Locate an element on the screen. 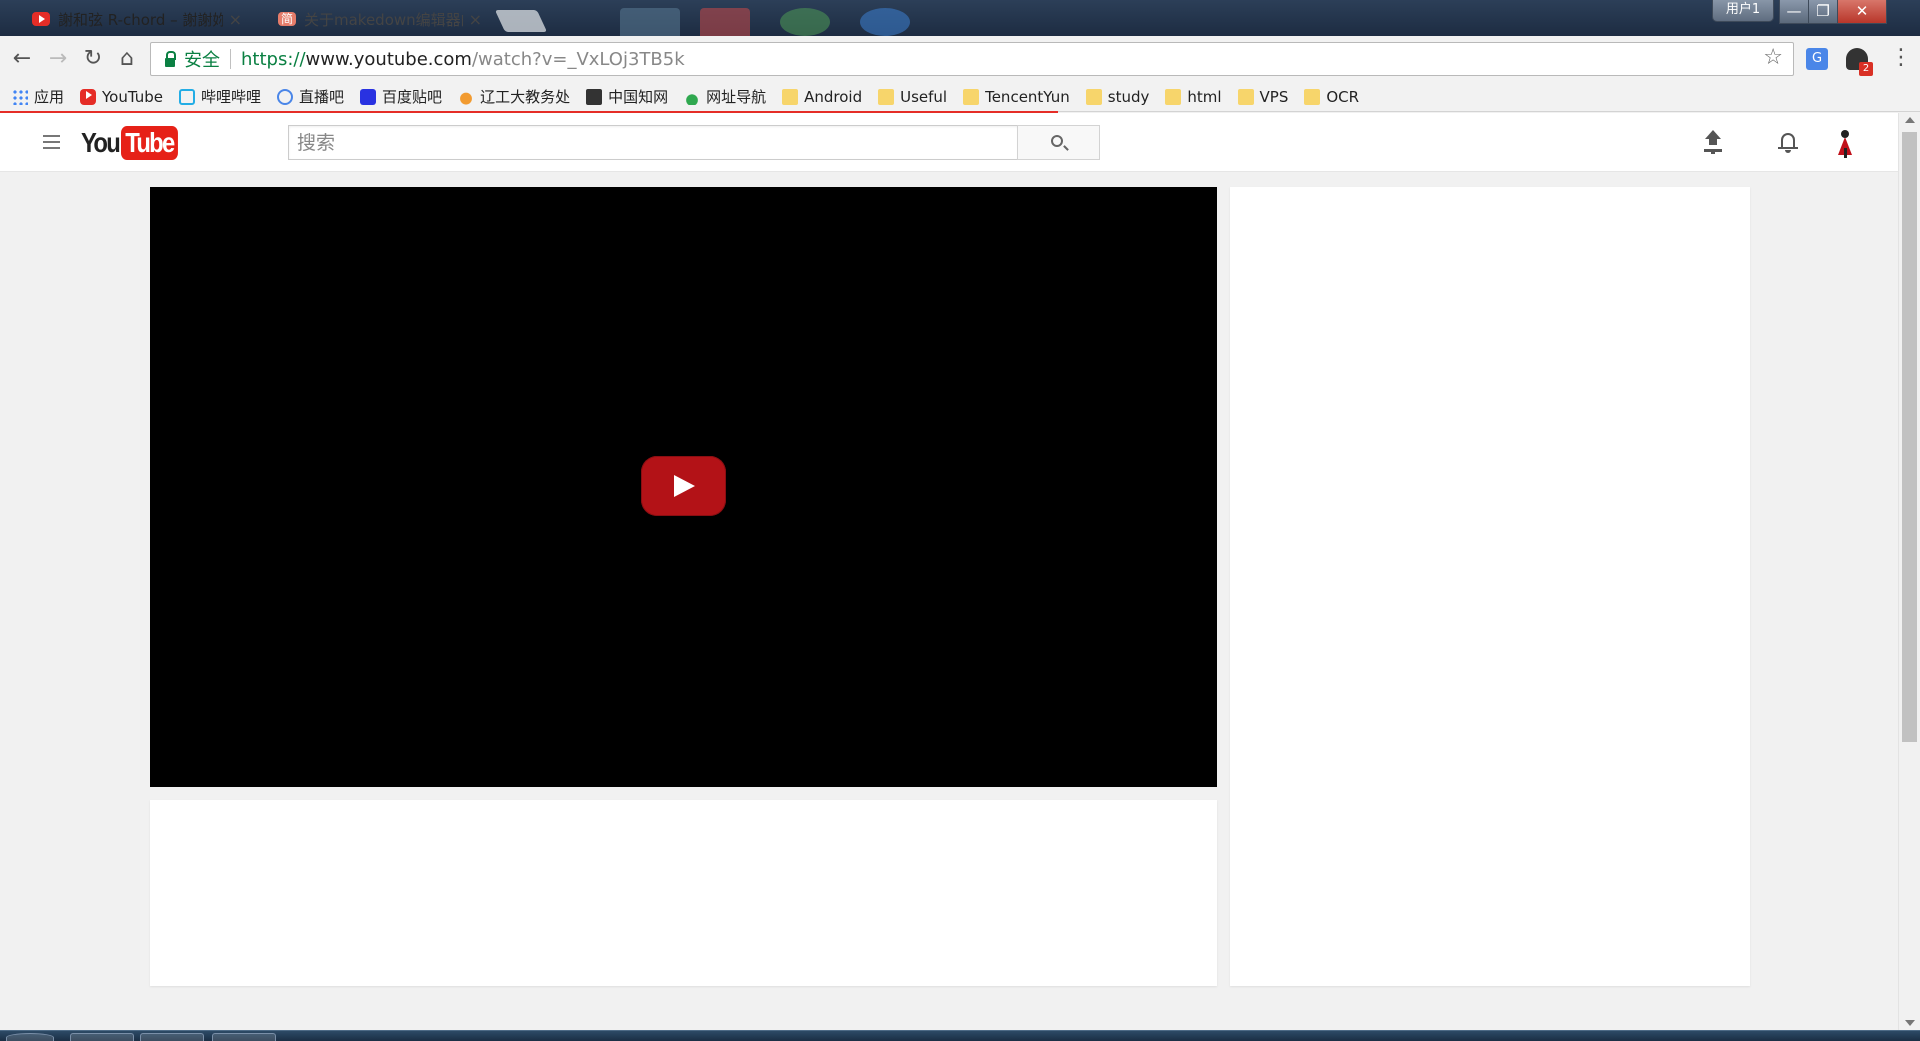  cnki-icon is located at coordinates (594, 96).